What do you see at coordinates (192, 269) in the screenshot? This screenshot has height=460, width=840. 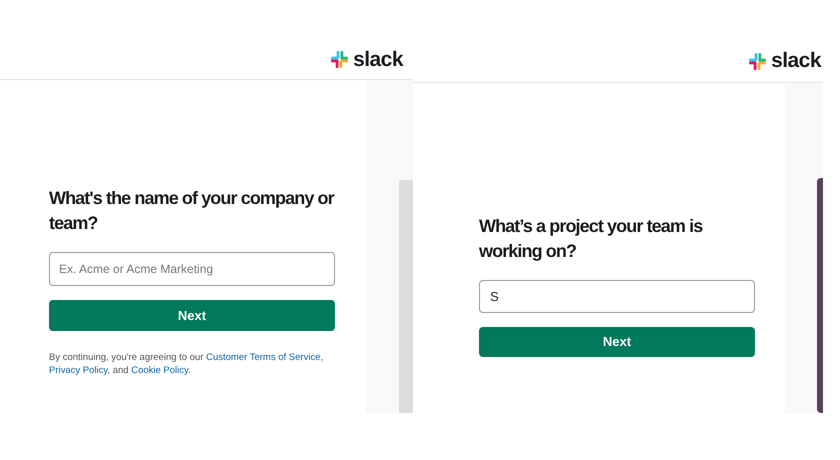 I see `input-field: Ex. Acme or Acme Marketing` at bounding box center [192, 269].